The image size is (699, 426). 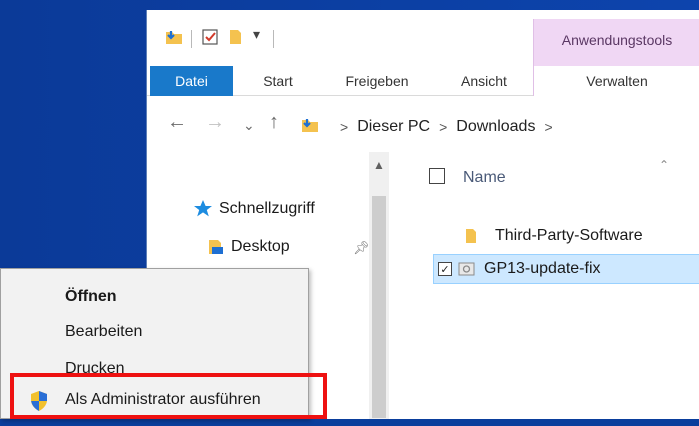 I want to click on scroll-up-arrow-icon: ▲, so click(x=379, y=165).